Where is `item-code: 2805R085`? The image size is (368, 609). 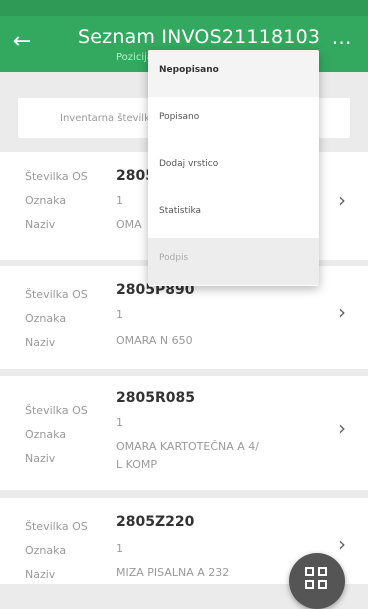
item-code: 2805R085 is located at coordinates (155, 398).